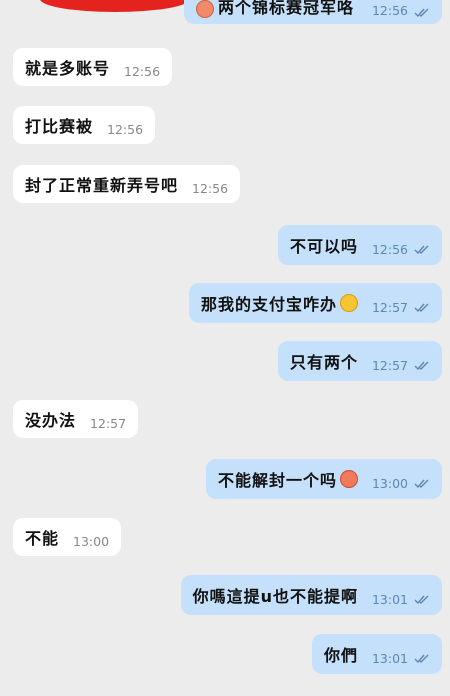 The width and height of the screenshot is (450, 696). What do you see at coordinates (205, 9) in the screenshot?
I see `emoji-icon` at bounding box center [205, 9].